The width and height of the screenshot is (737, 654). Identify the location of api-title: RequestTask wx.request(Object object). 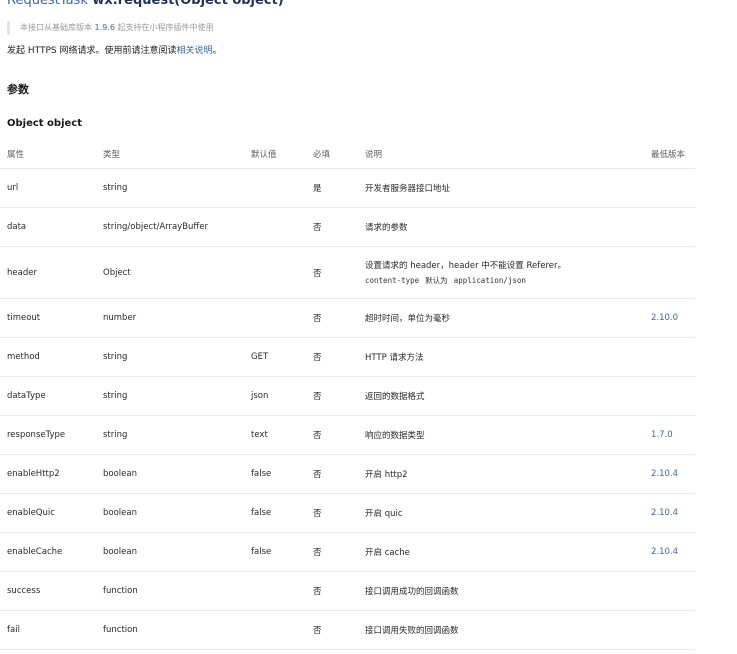
(145, 4).